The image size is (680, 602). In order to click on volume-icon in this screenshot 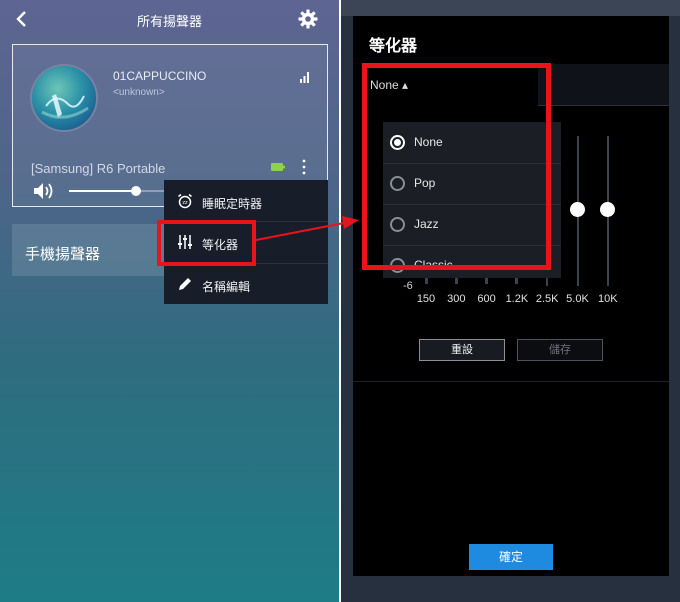, I will do `click(44, 191)`.